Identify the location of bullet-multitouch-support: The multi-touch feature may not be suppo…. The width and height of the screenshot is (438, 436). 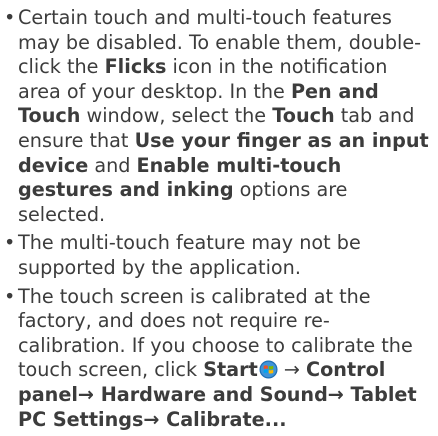
(220, 255).